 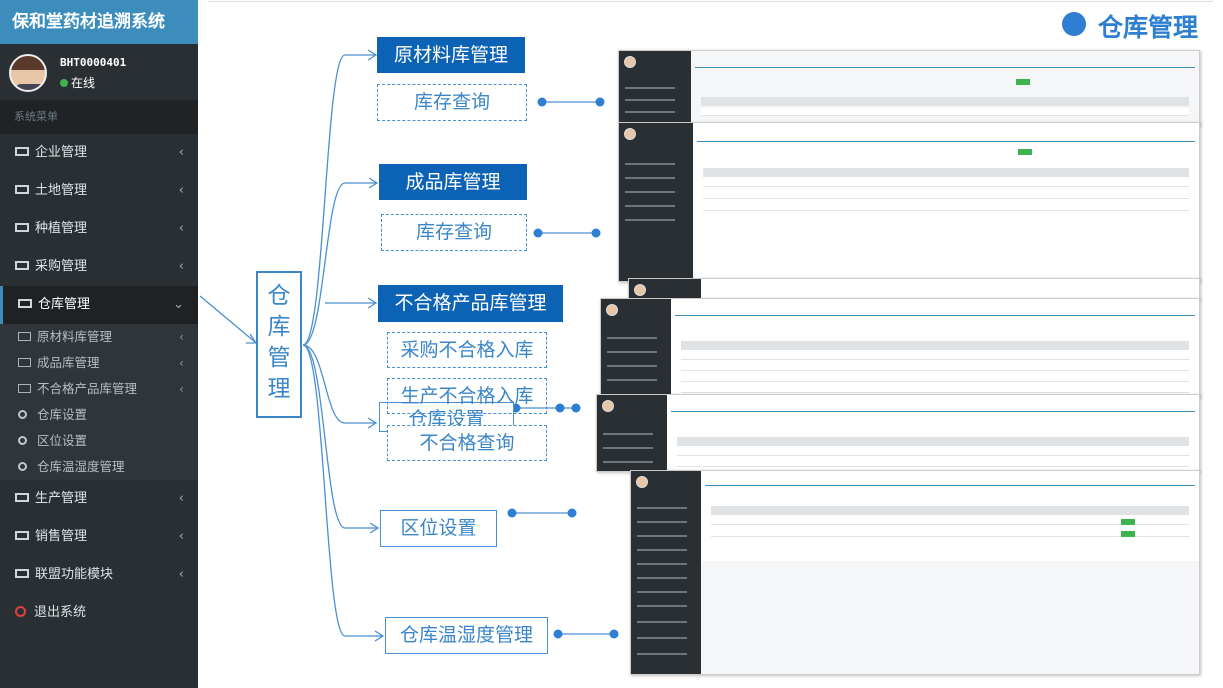 What do you see at coordinates (909, 88) in the screenshot?
I see `screenshot-raw-material` at bounding box center [909, 88].